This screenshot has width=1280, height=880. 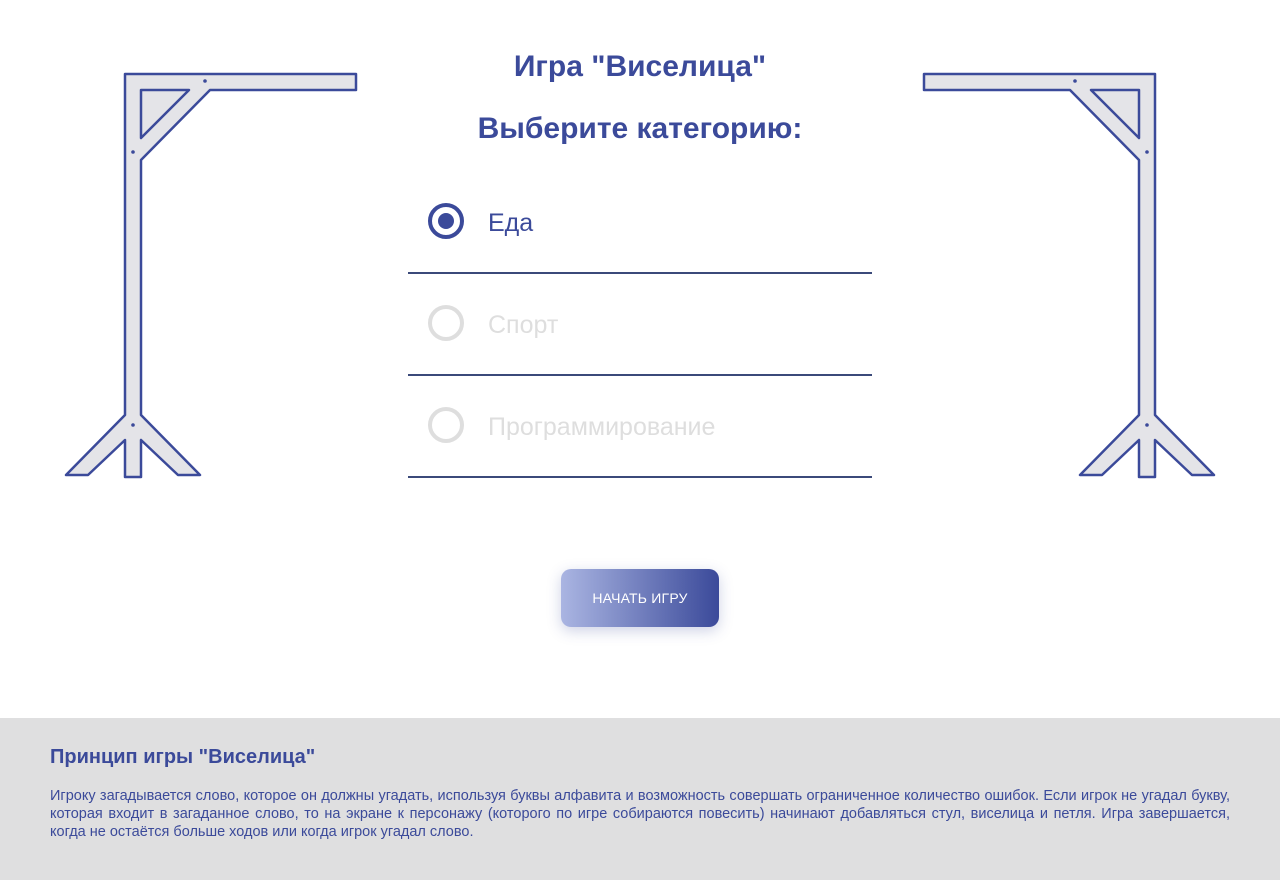 What do you see at coordinates (602, 427) in the screenshot?
I see `category-label-programming: Программирование` at bounding box center [602, 427].